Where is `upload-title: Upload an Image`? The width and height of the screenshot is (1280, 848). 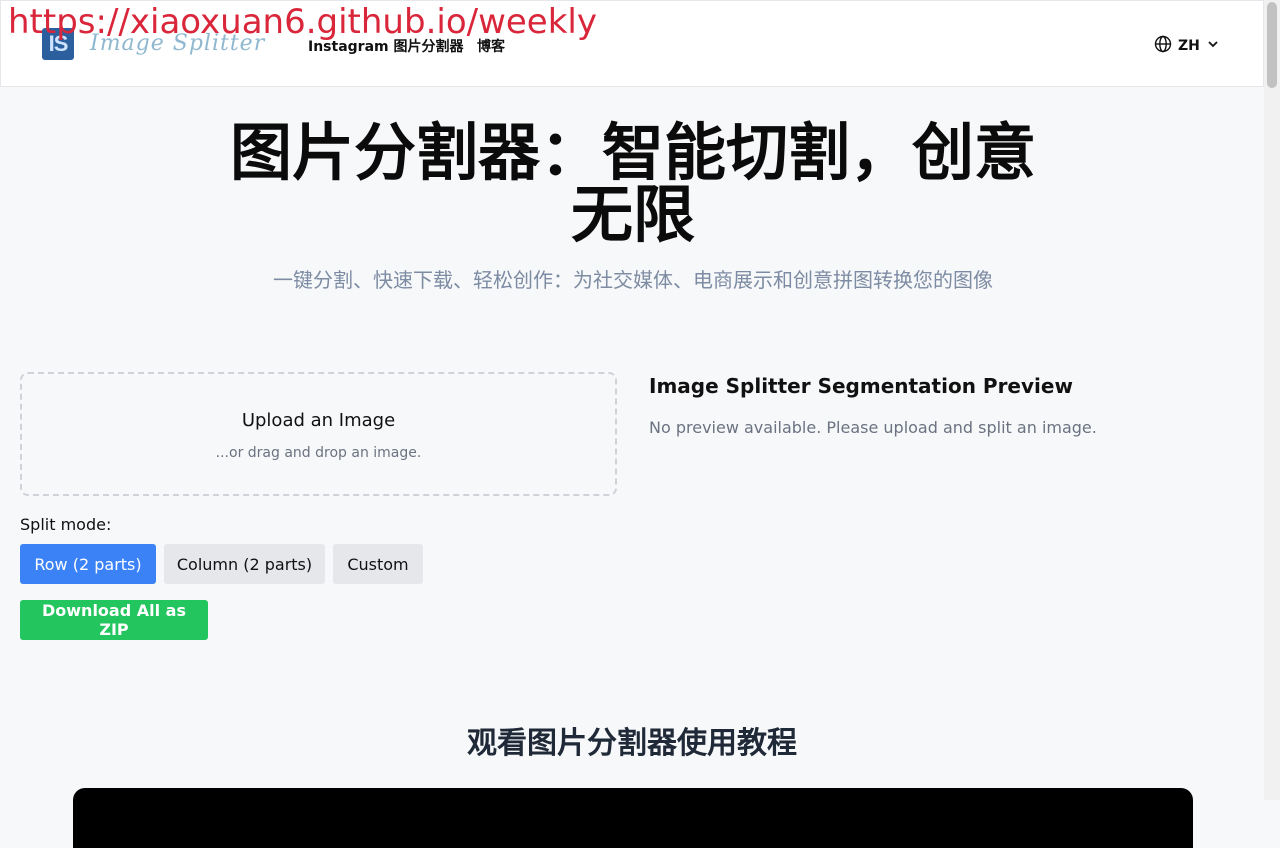
upload-title: Upload an Image is located at coordinates (318, 420).